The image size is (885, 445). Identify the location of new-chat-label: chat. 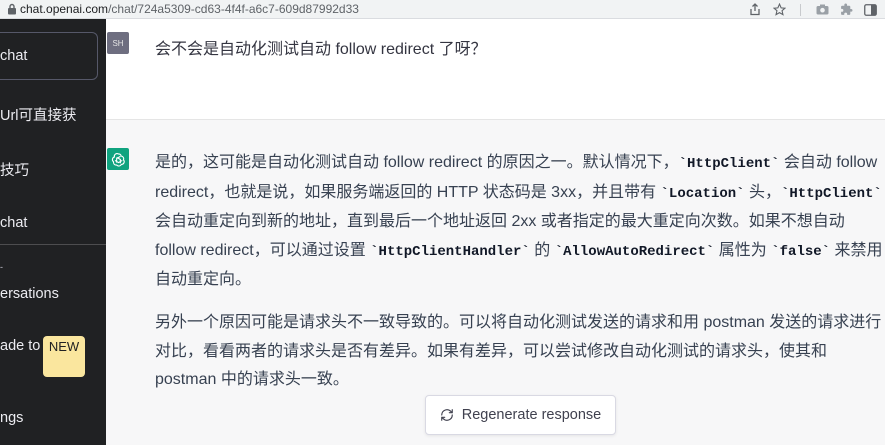
(14, 56).